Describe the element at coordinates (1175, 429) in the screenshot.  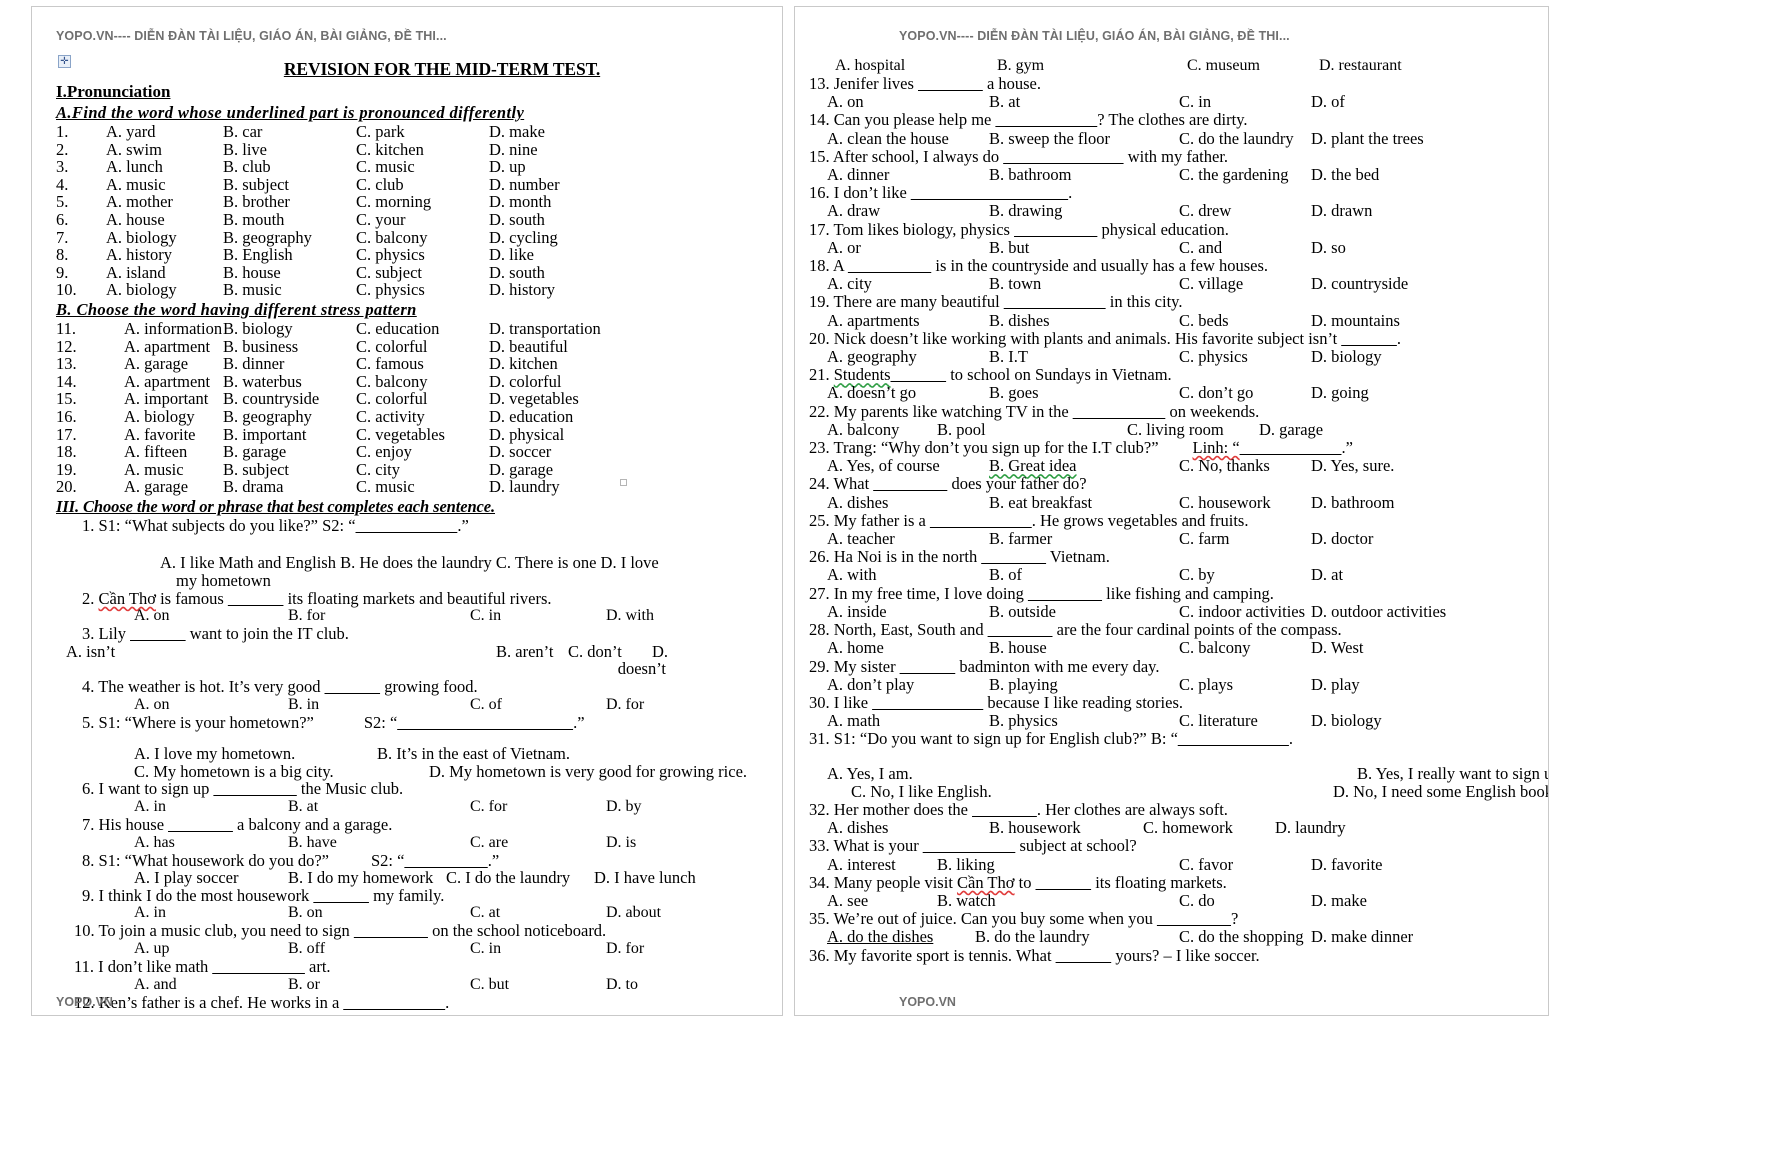
I see `option-c: C. living room` at that location.